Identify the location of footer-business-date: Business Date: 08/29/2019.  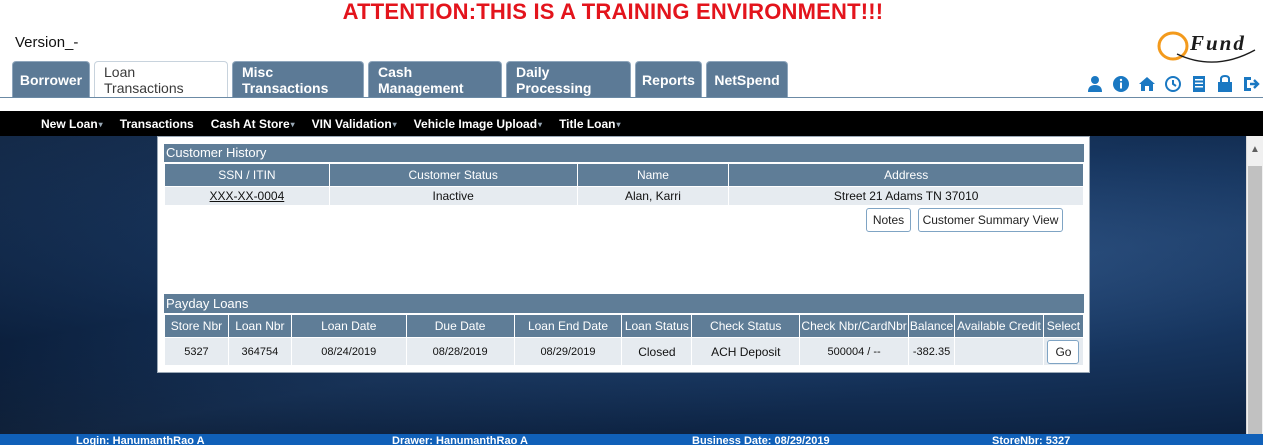
(761, 440).